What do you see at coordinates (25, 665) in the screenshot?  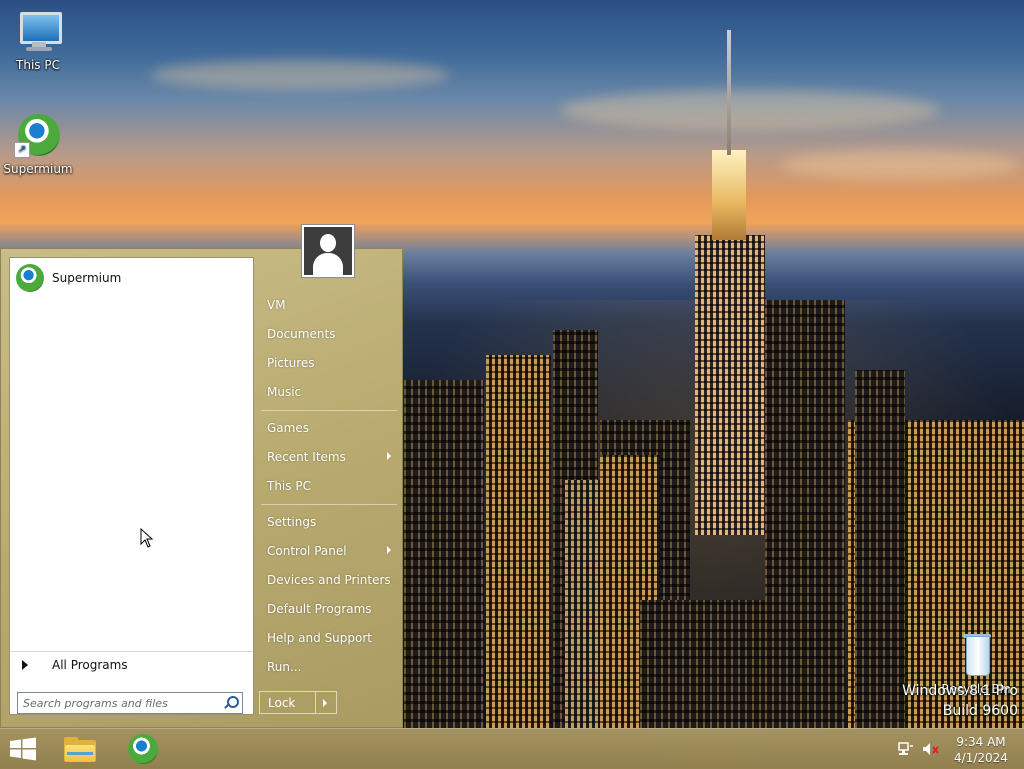 I see `triangle-right-icon` at bounding box center [25, 665].